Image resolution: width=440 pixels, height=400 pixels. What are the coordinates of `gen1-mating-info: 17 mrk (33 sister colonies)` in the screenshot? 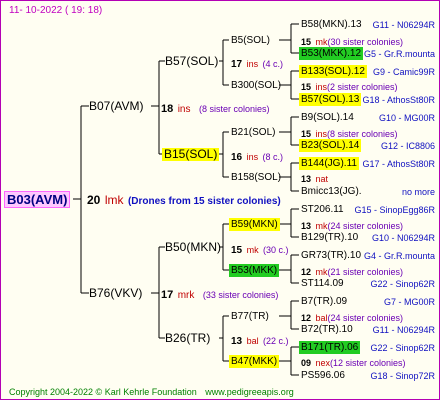 It's located at (219, 294).